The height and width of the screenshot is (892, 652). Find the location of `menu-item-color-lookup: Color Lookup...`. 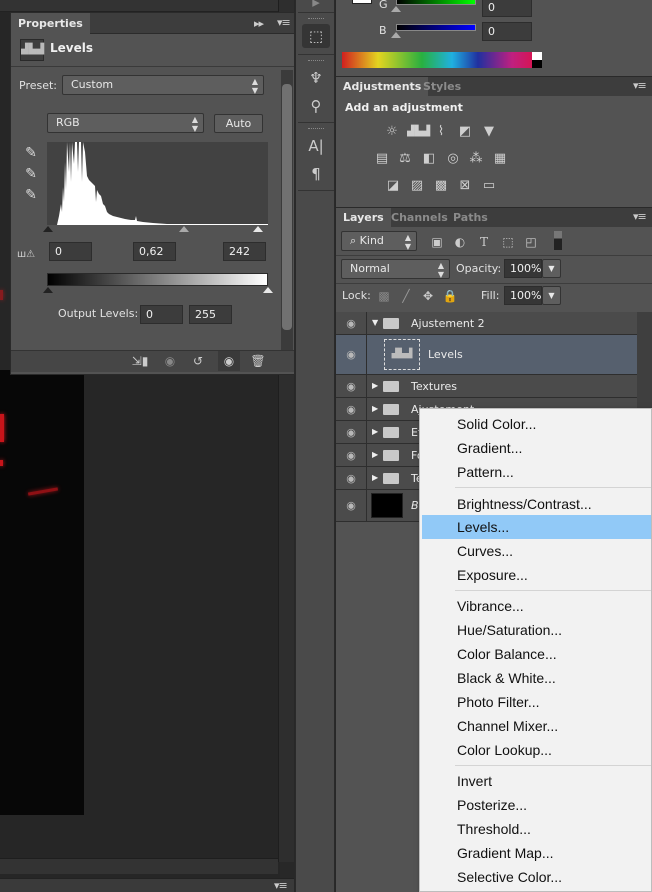

menu-item-color-lookup: Color Lookup... is located at coordinates (536, 750).